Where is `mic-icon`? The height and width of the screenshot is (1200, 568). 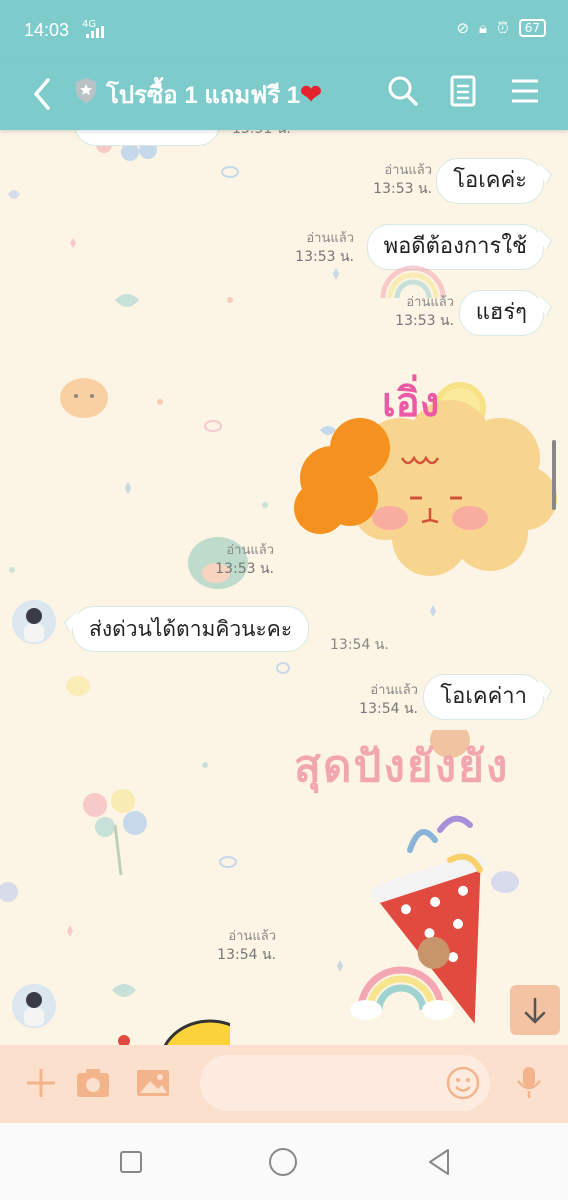 mic-icon is located at coordinates (529, 1083).